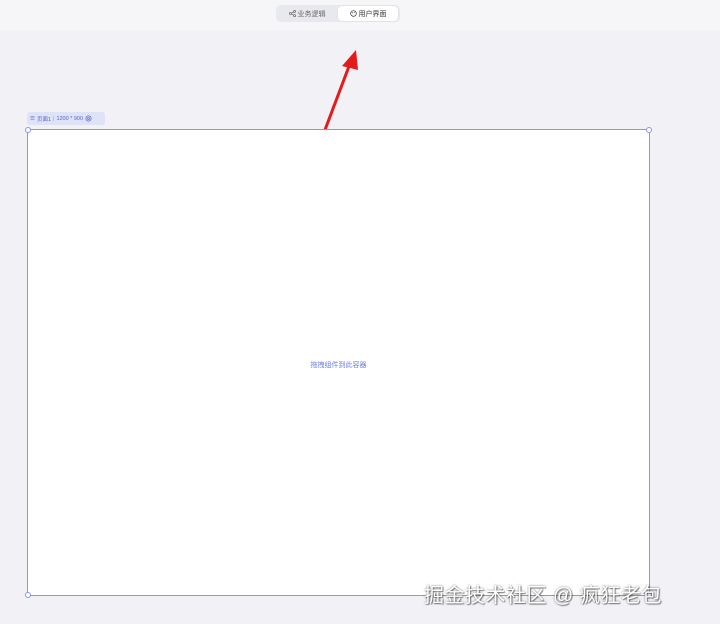 The width and height of the screenshot is (720, 624). What do you see at coordinates (353, 13) in the screenshot?
I see `palette-icon` at bounding box center [353, 13].